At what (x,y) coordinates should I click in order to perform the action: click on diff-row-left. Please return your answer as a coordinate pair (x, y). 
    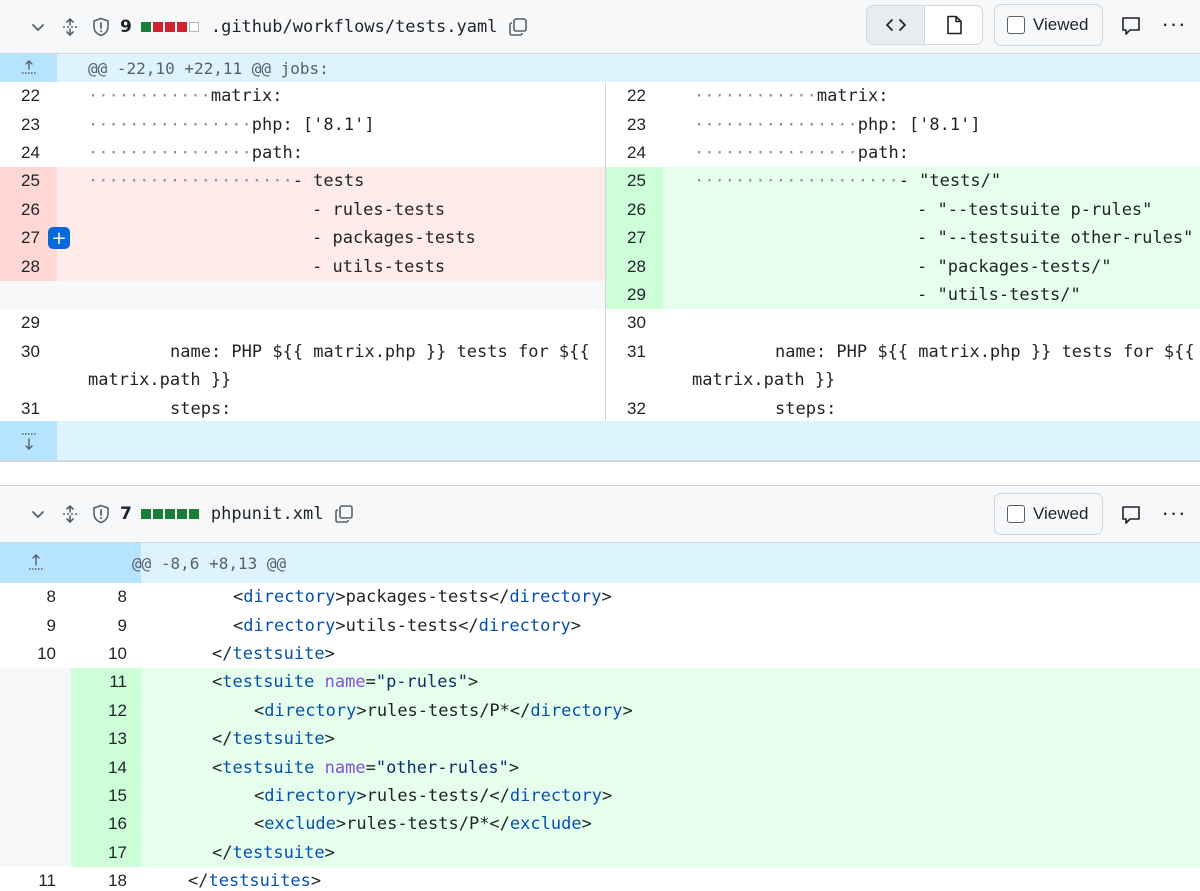
    Looking at the image, I should click on (302, 295).